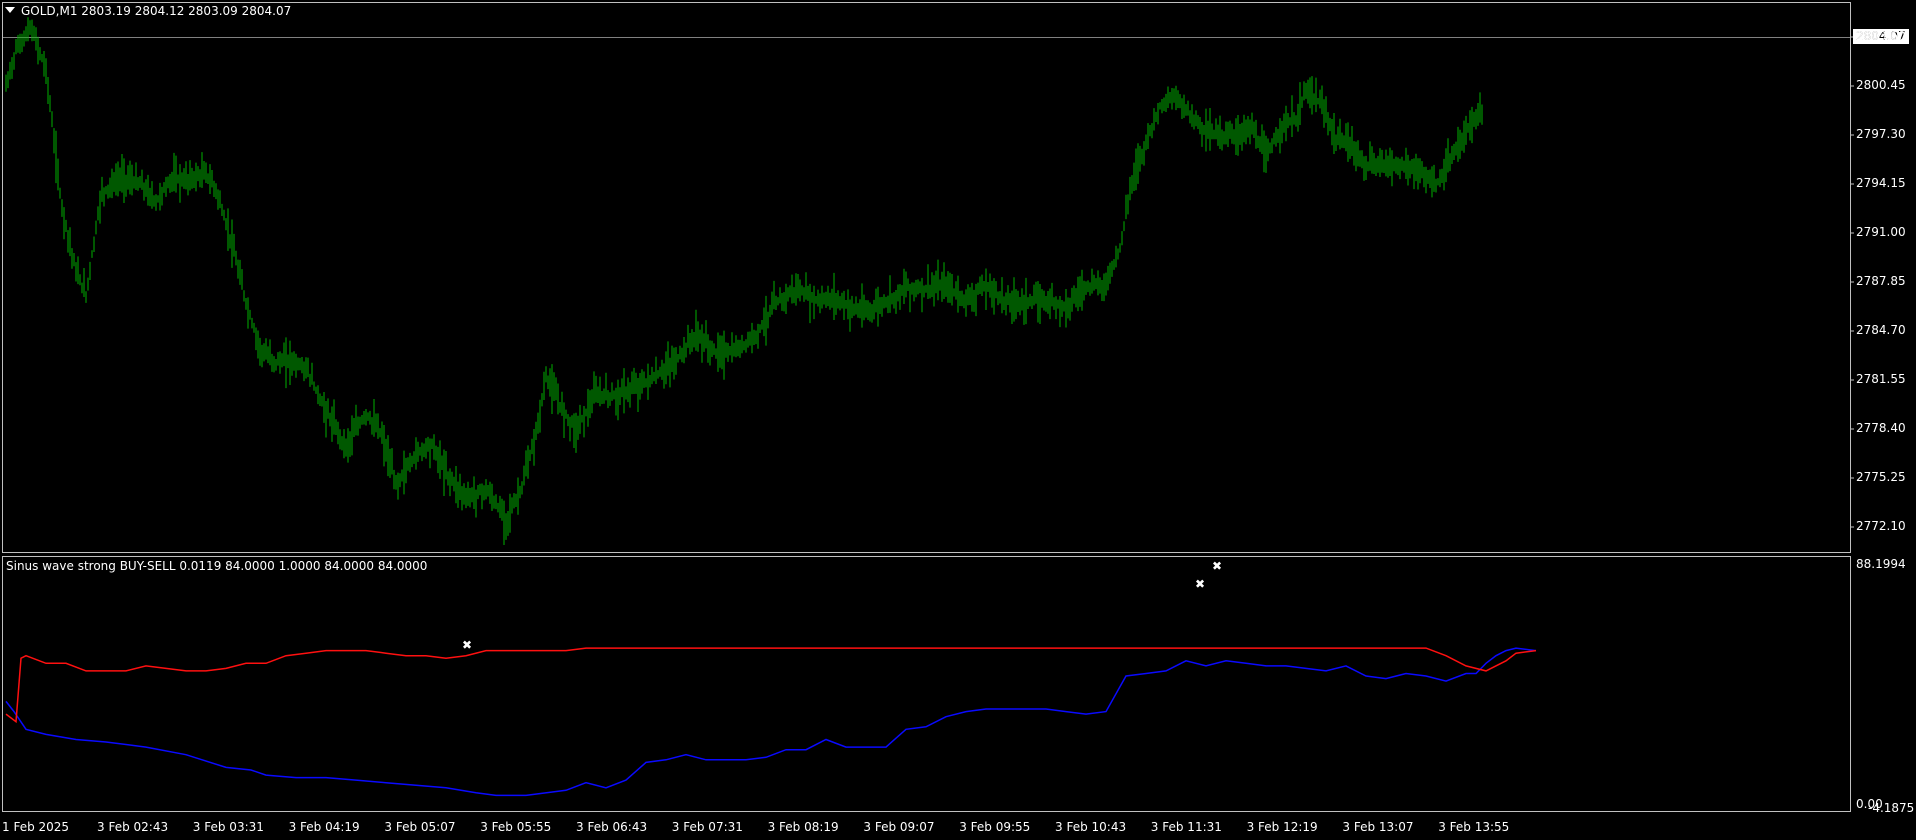 This screenshot has width=1916, height=840. Describe the element at coordinates (36, 827) in the screenshot. I see `time-axis-label: 1 Feb 2025` at that location.